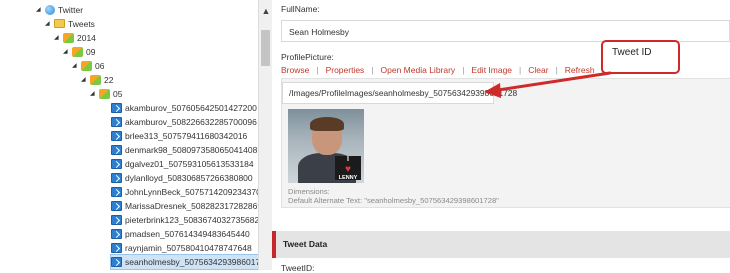 The image size is (730, 273). I want to click on photo-hair, so click(327, 124).